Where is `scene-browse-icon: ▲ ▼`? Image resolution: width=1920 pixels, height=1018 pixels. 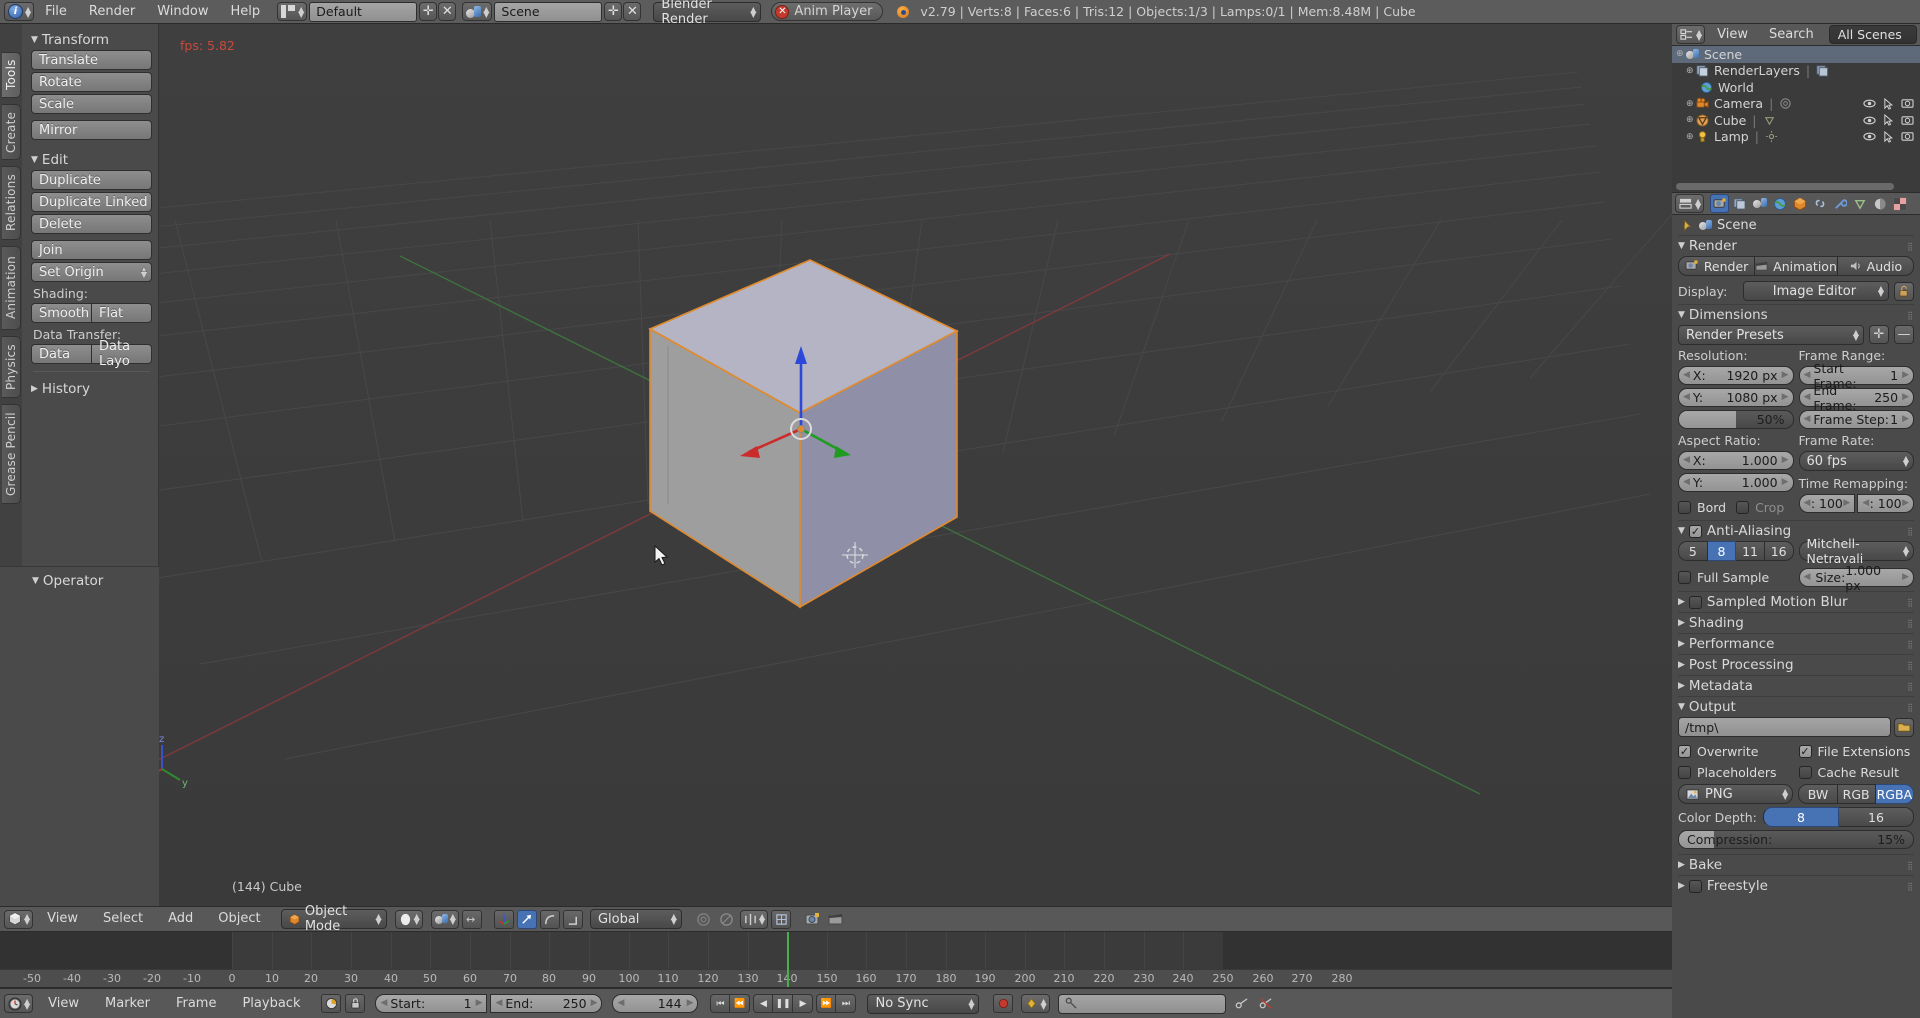
scene-browse-icon: ▲ ▼ is located at coordinates (477, 11).